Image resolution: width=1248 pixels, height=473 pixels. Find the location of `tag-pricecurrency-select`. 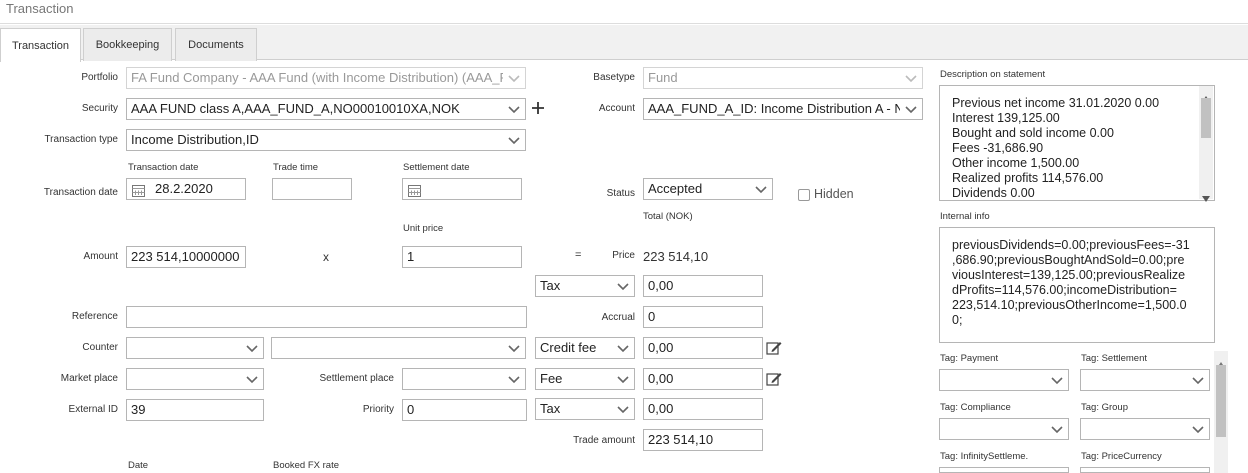

tag-pricecurrency-select is located at coordinates (1145, 470).